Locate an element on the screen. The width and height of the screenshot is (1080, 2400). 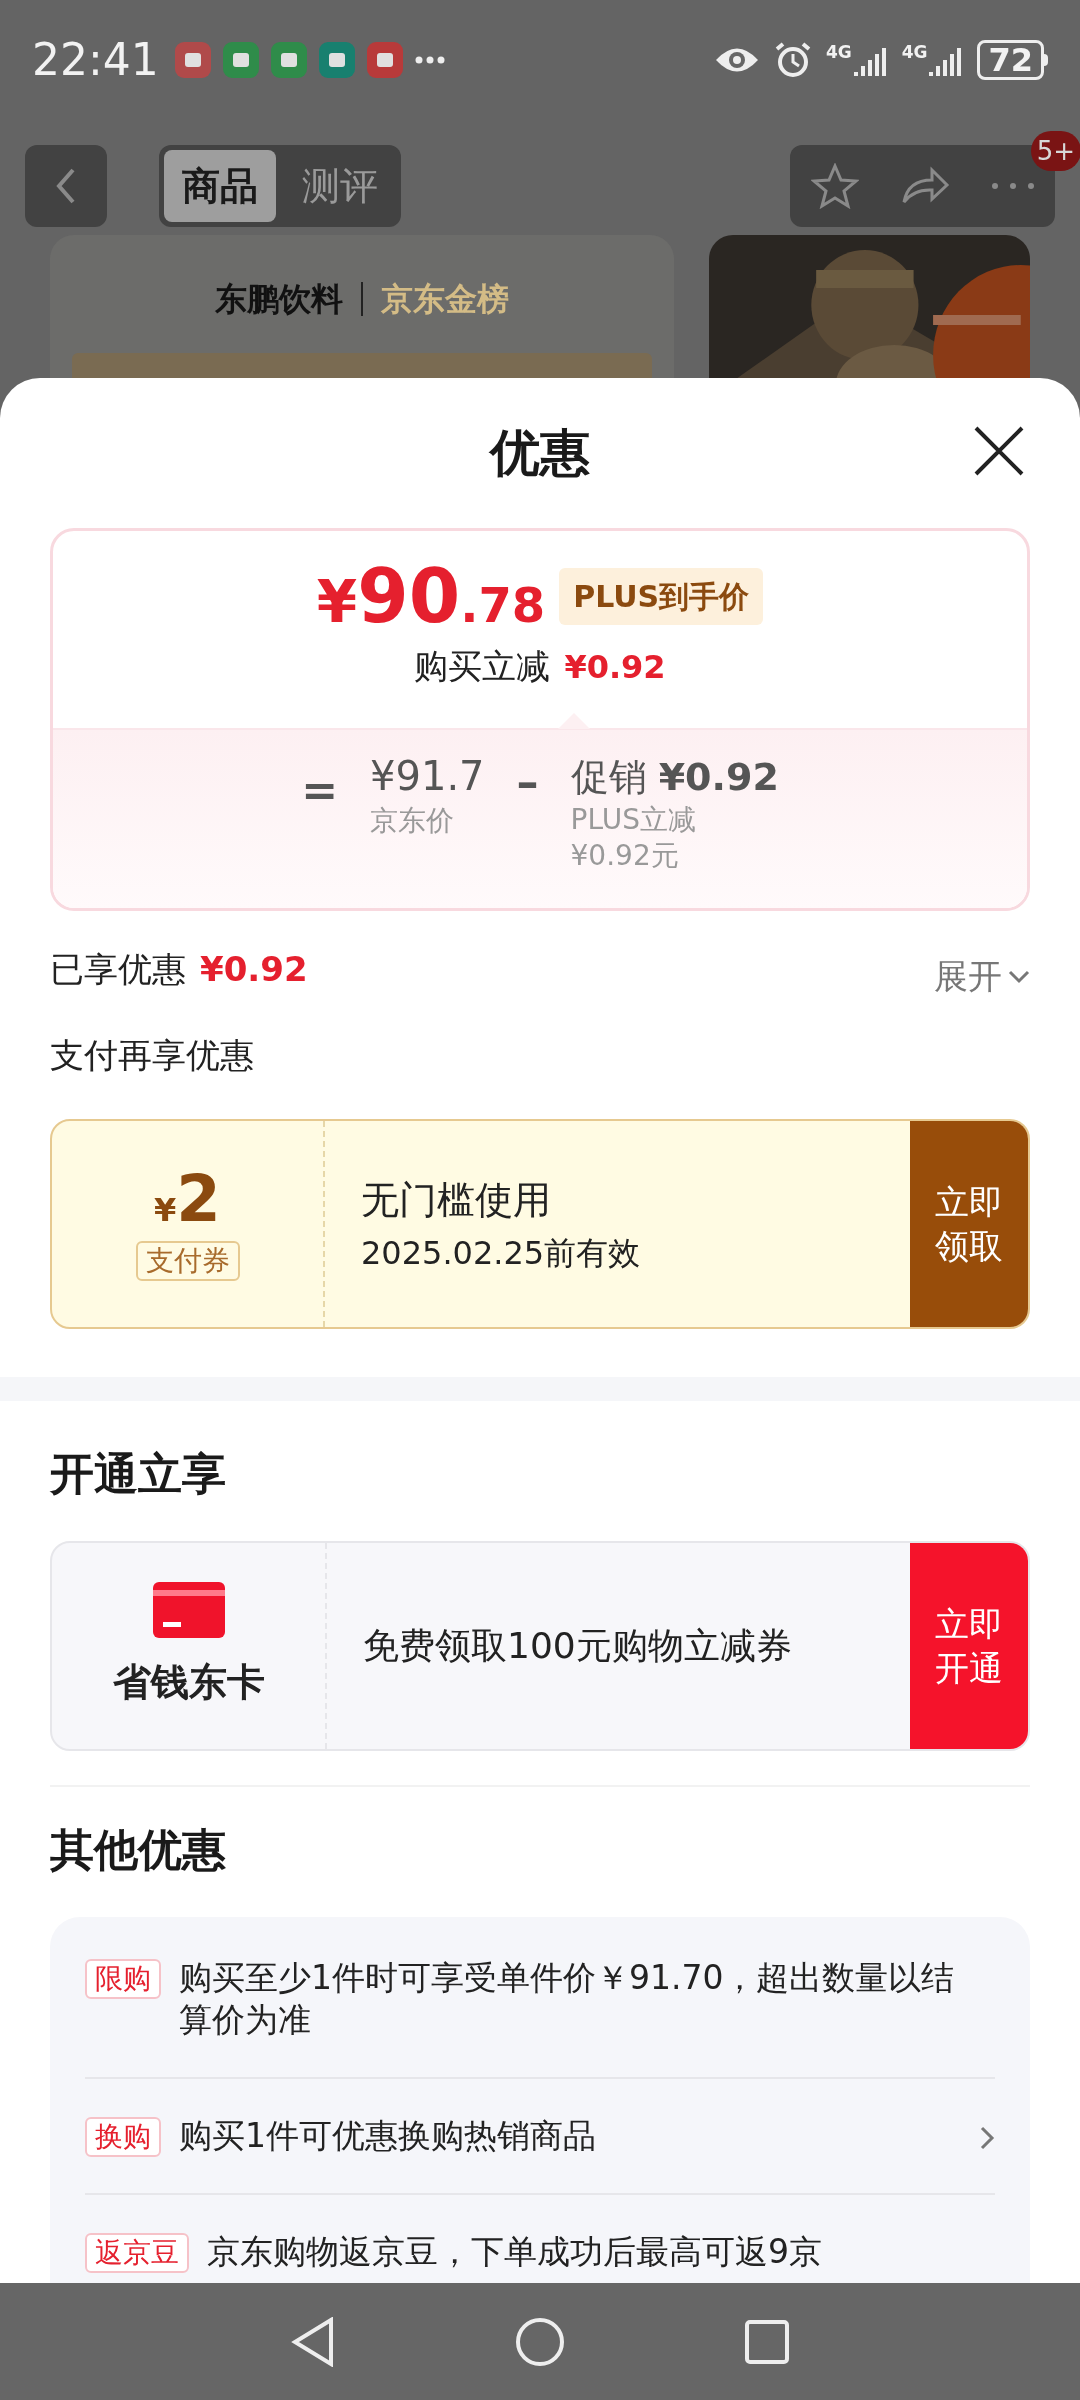
card-name: 省钱东卡 is located at coordinates (188, 1682).